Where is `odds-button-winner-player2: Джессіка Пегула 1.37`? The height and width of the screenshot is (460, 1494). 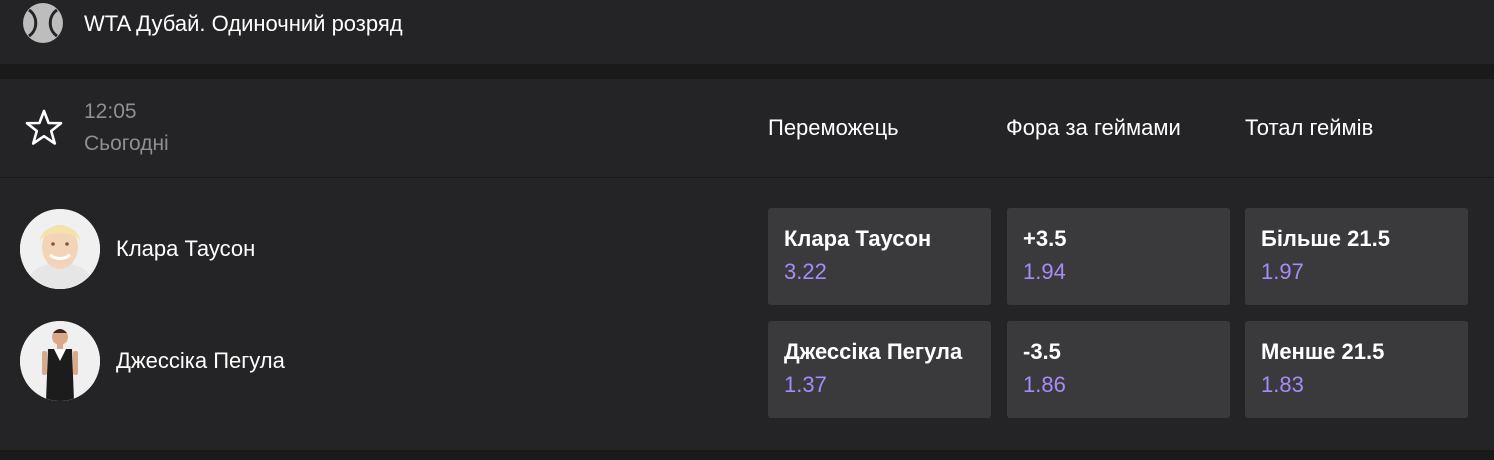 odds-button-winner-player2: Джессіка Пегула 1.37 is located at coordinates (879, 369).